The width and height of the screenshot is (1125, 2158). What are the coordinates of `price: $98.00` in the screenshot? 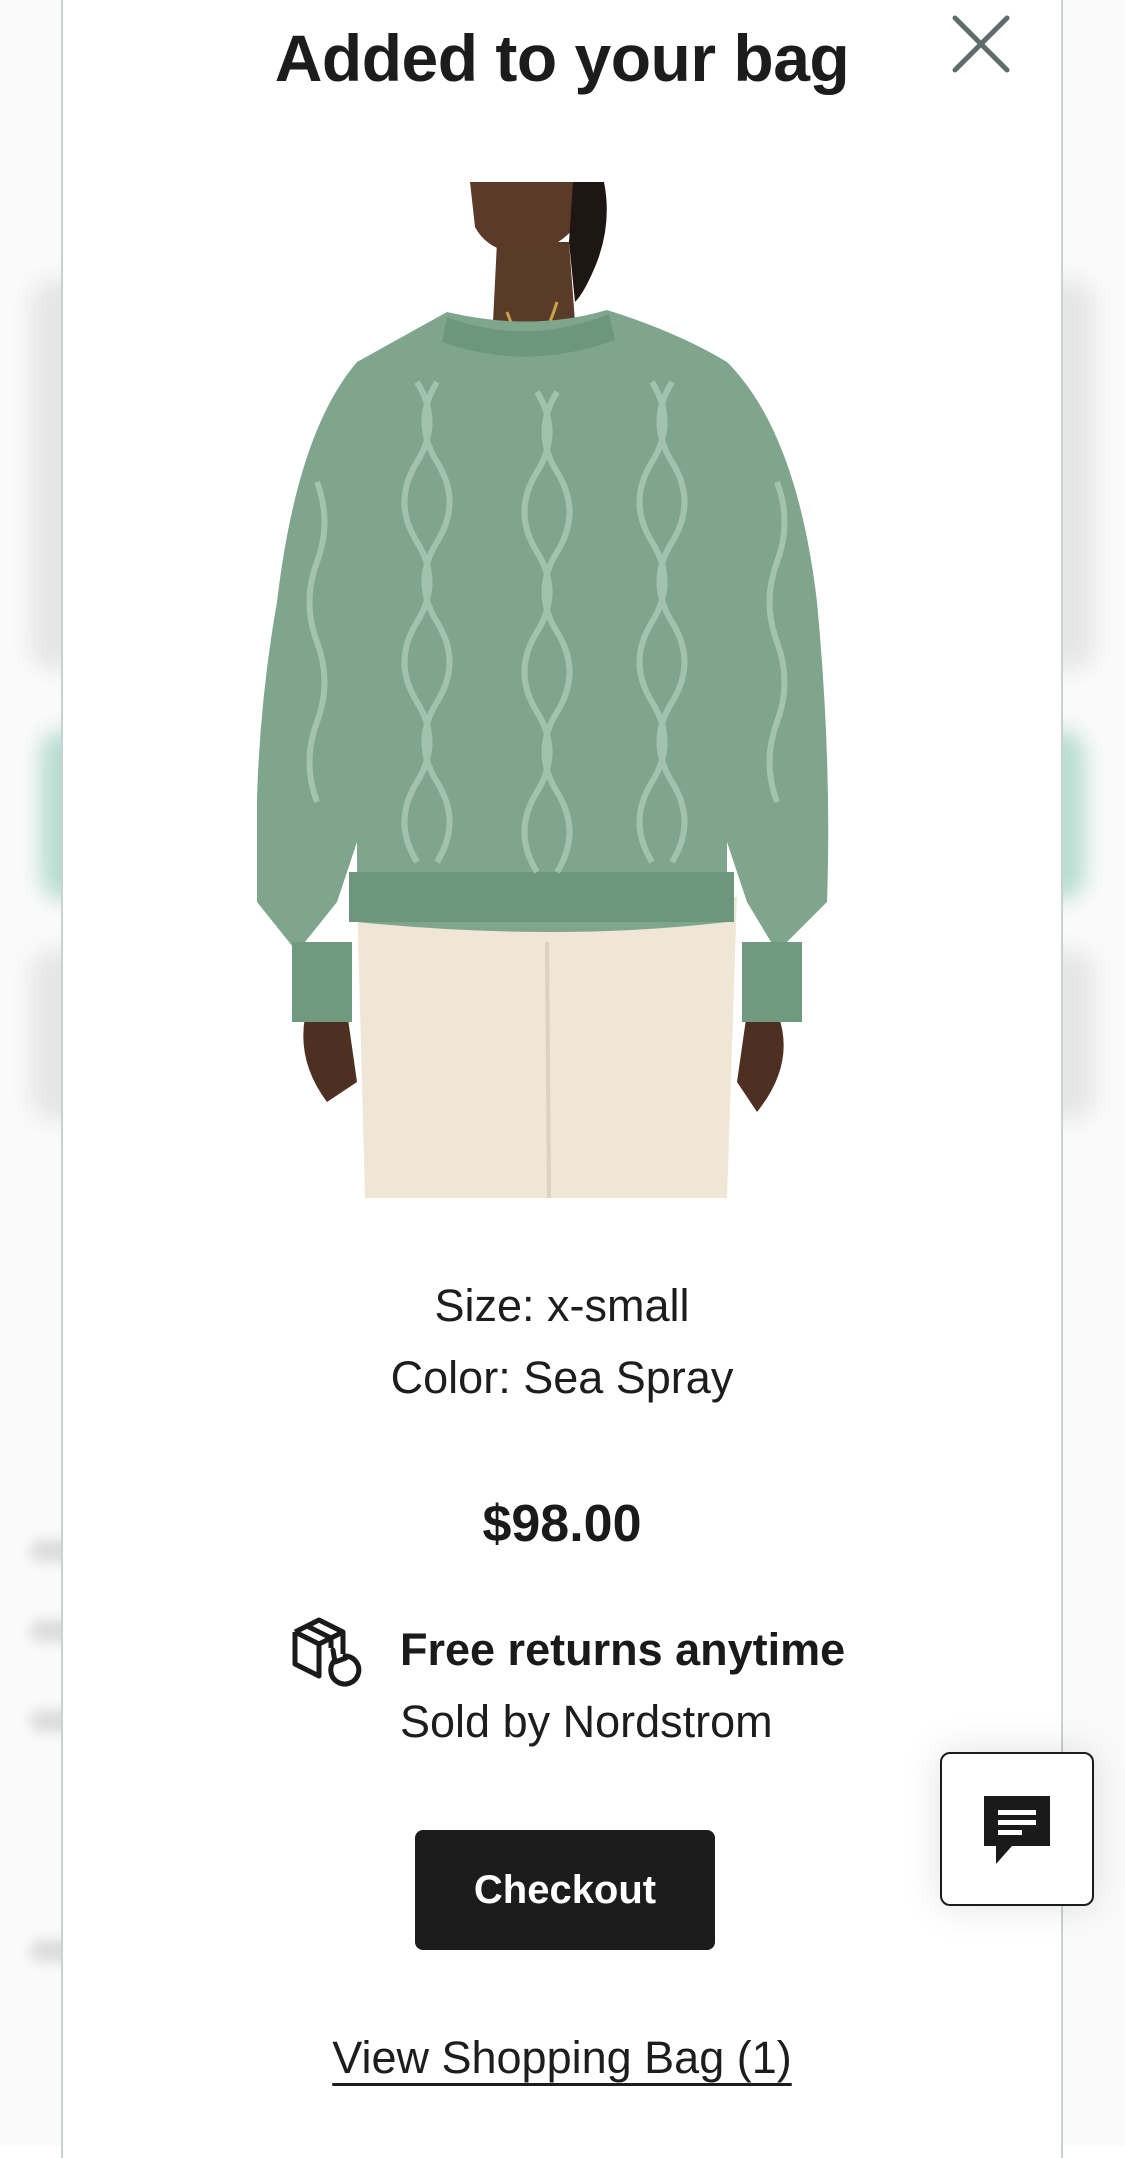 It's located at (562, 1524).